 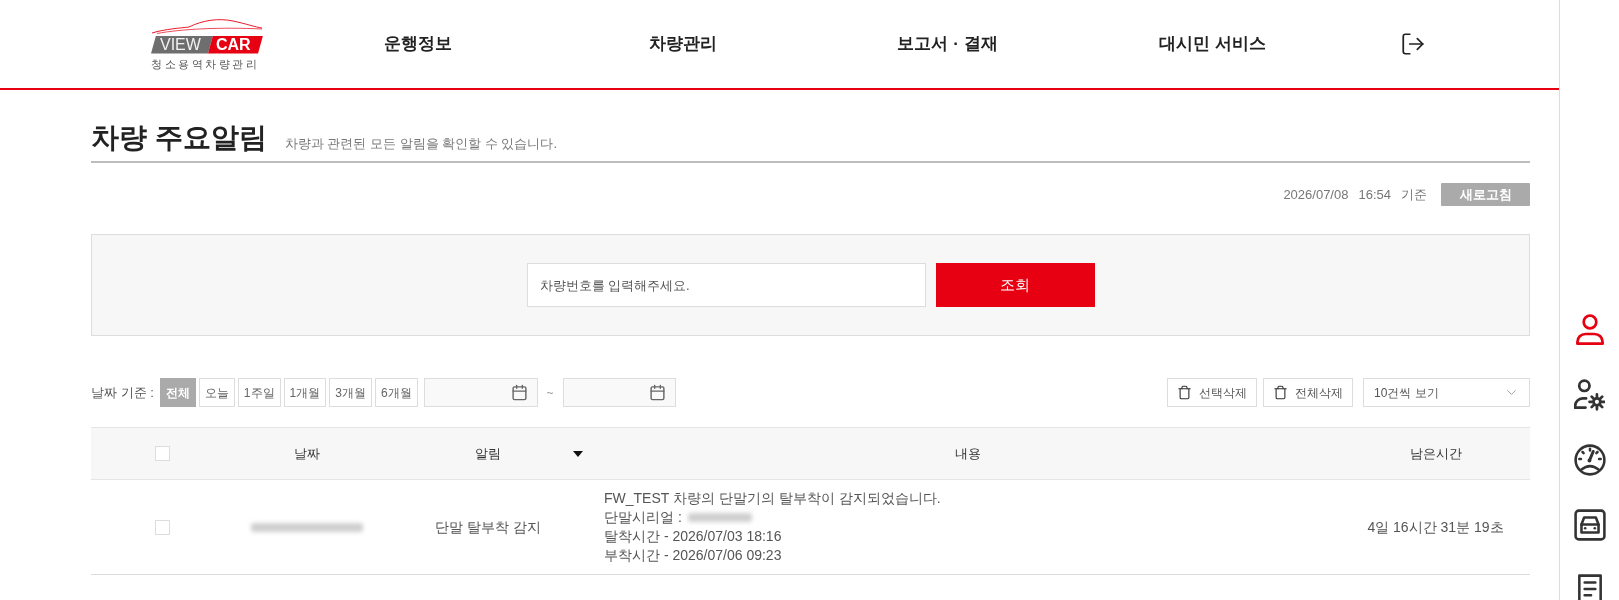 I want to click on user-icon, so click(x=1589, y=330).